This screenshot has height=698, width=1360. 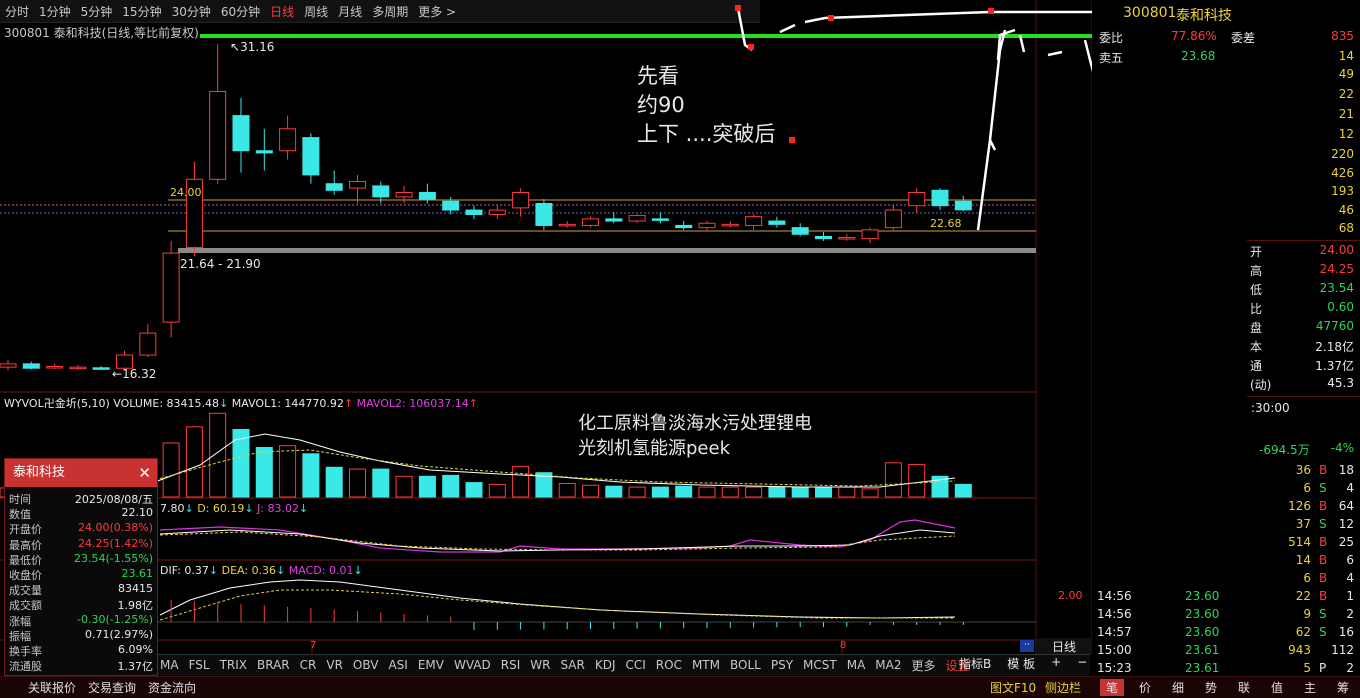 I want to click on ask-row: 21, so click(x=1226, y=115).